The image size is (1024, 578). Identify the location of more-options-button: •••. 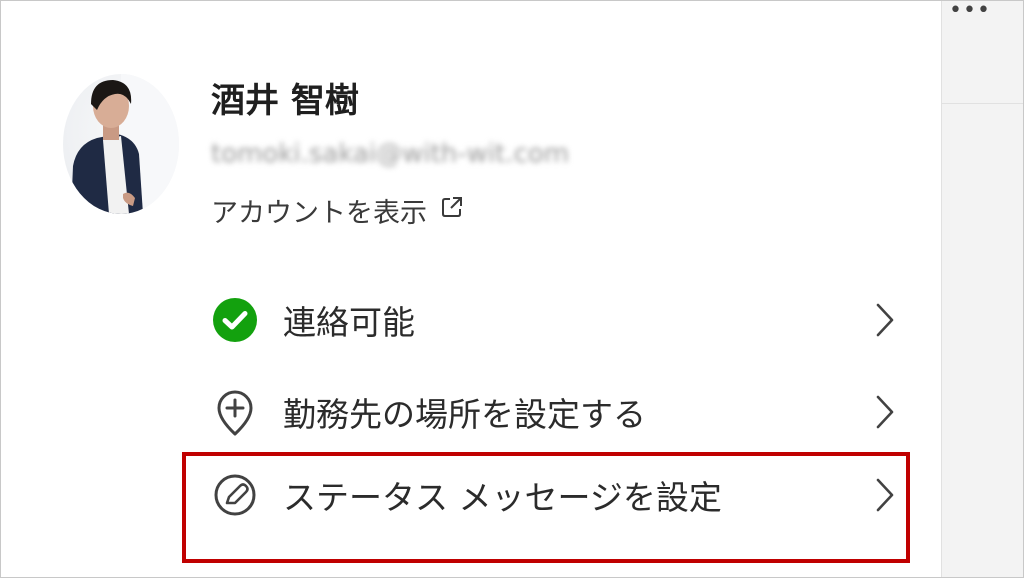
(970, 11).